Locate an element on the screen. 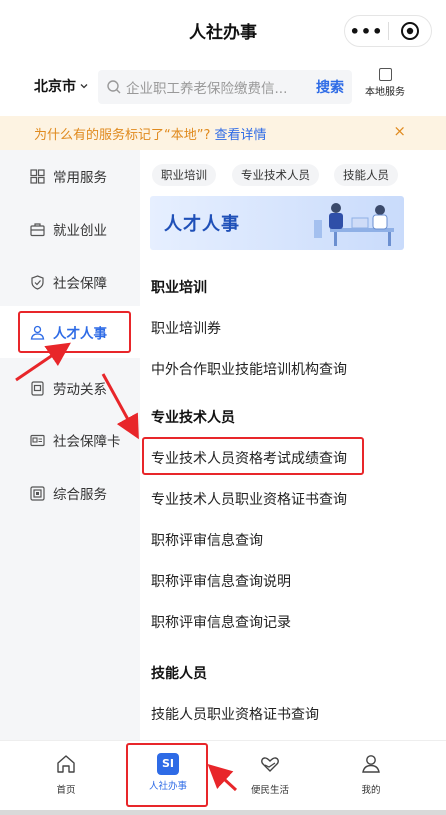 The width and height of the screenshot is (446, 815). sidebar-item-label: 综合服务 is located at coordinates (80, 495).